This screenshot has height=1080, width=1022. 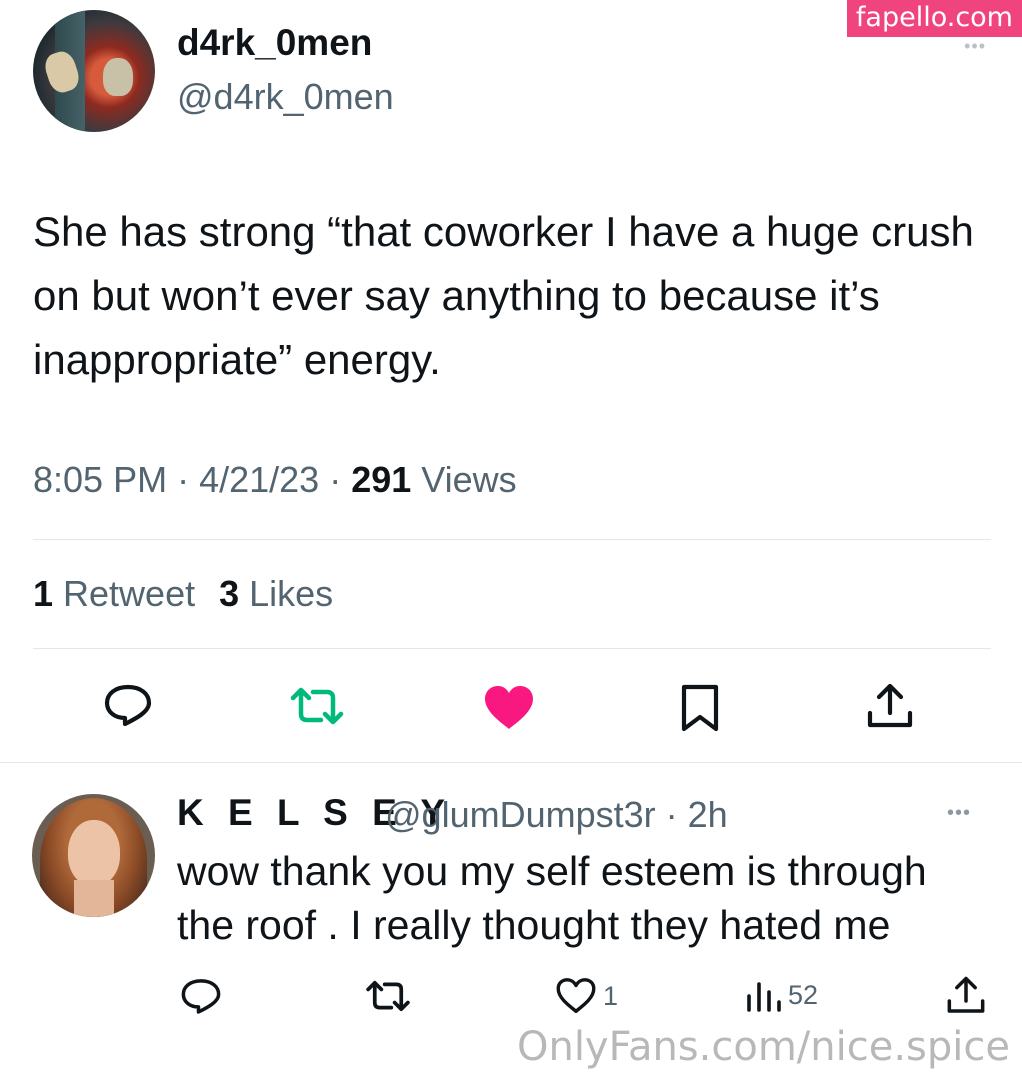 What do you see at coordinates (464, 479) in the screenshot?
I see `views-label: Views` at bounding box center [464, 479].